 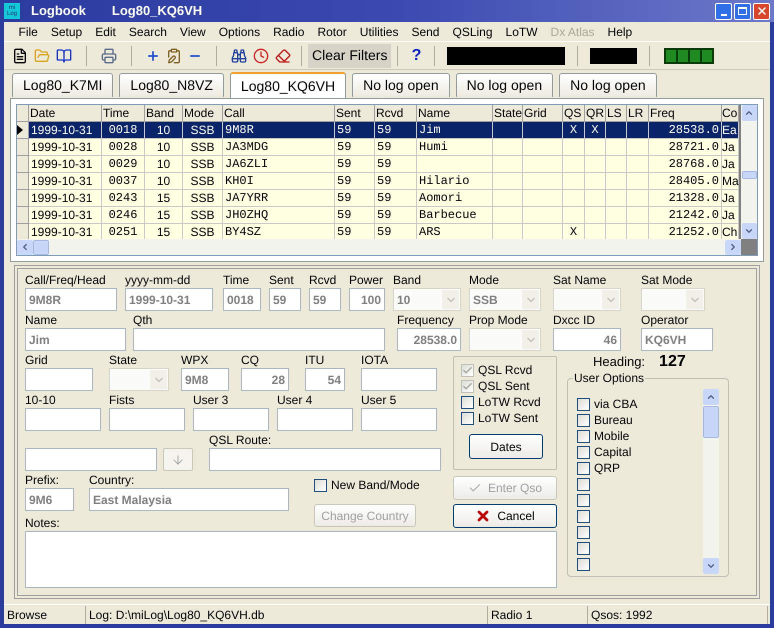 I want to click on table-row: 1999-10-31 0029 10 SSB JA6ZLI 59 59 28768.0 Ja, so click(x=378, y=164).